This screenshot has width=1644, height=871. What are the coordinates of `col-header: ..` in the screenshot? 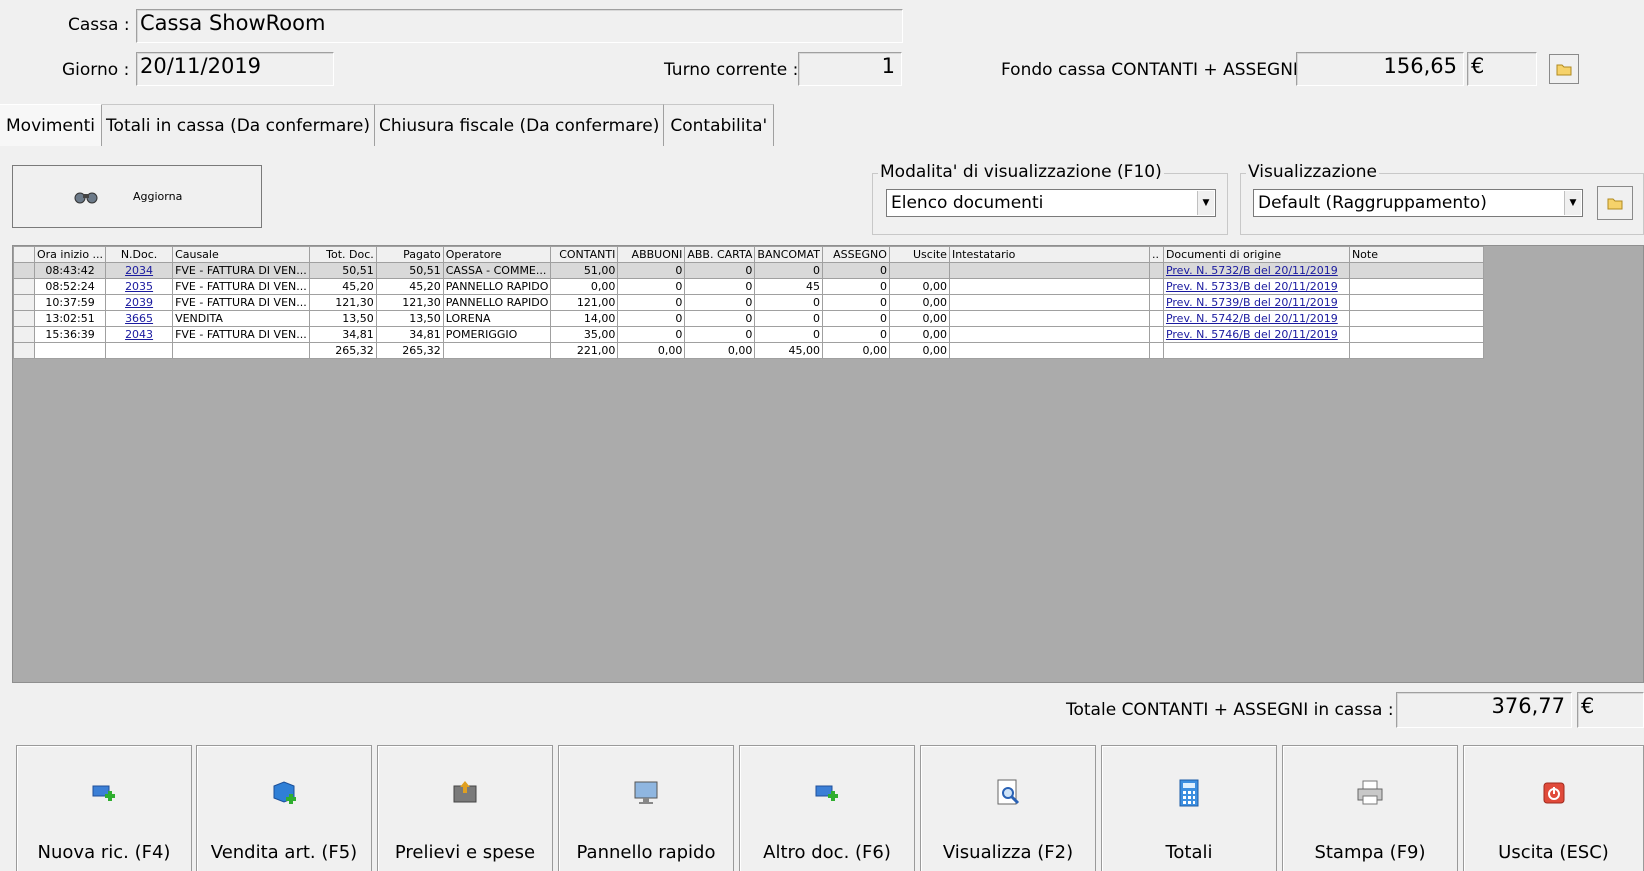 It's located at (1156, 254).